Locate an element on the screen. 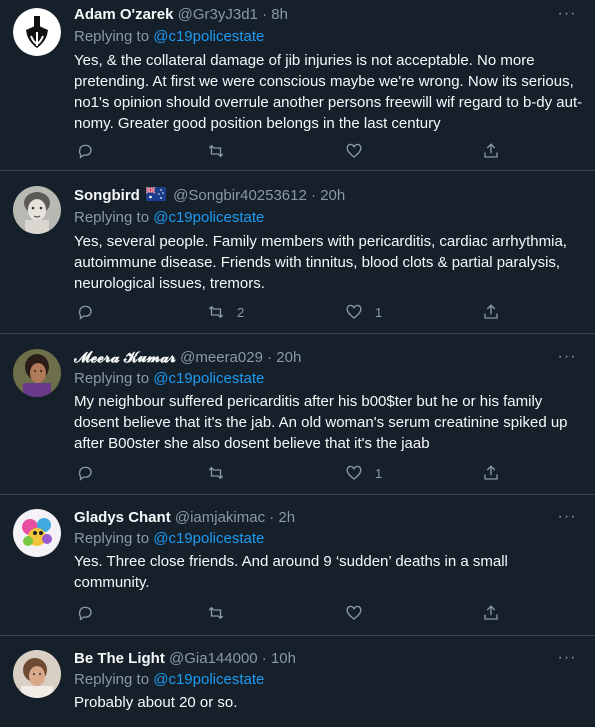 Image resolution: width=595 pixels, height=727 pixels. user-handle: @iamjakimac is located at coordinates (220, 517).